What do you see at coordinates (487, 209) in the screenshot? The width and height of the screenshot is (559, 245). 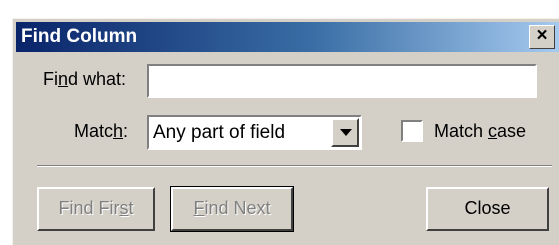 I see `close-button: Close` at bounding box center [487, 209].